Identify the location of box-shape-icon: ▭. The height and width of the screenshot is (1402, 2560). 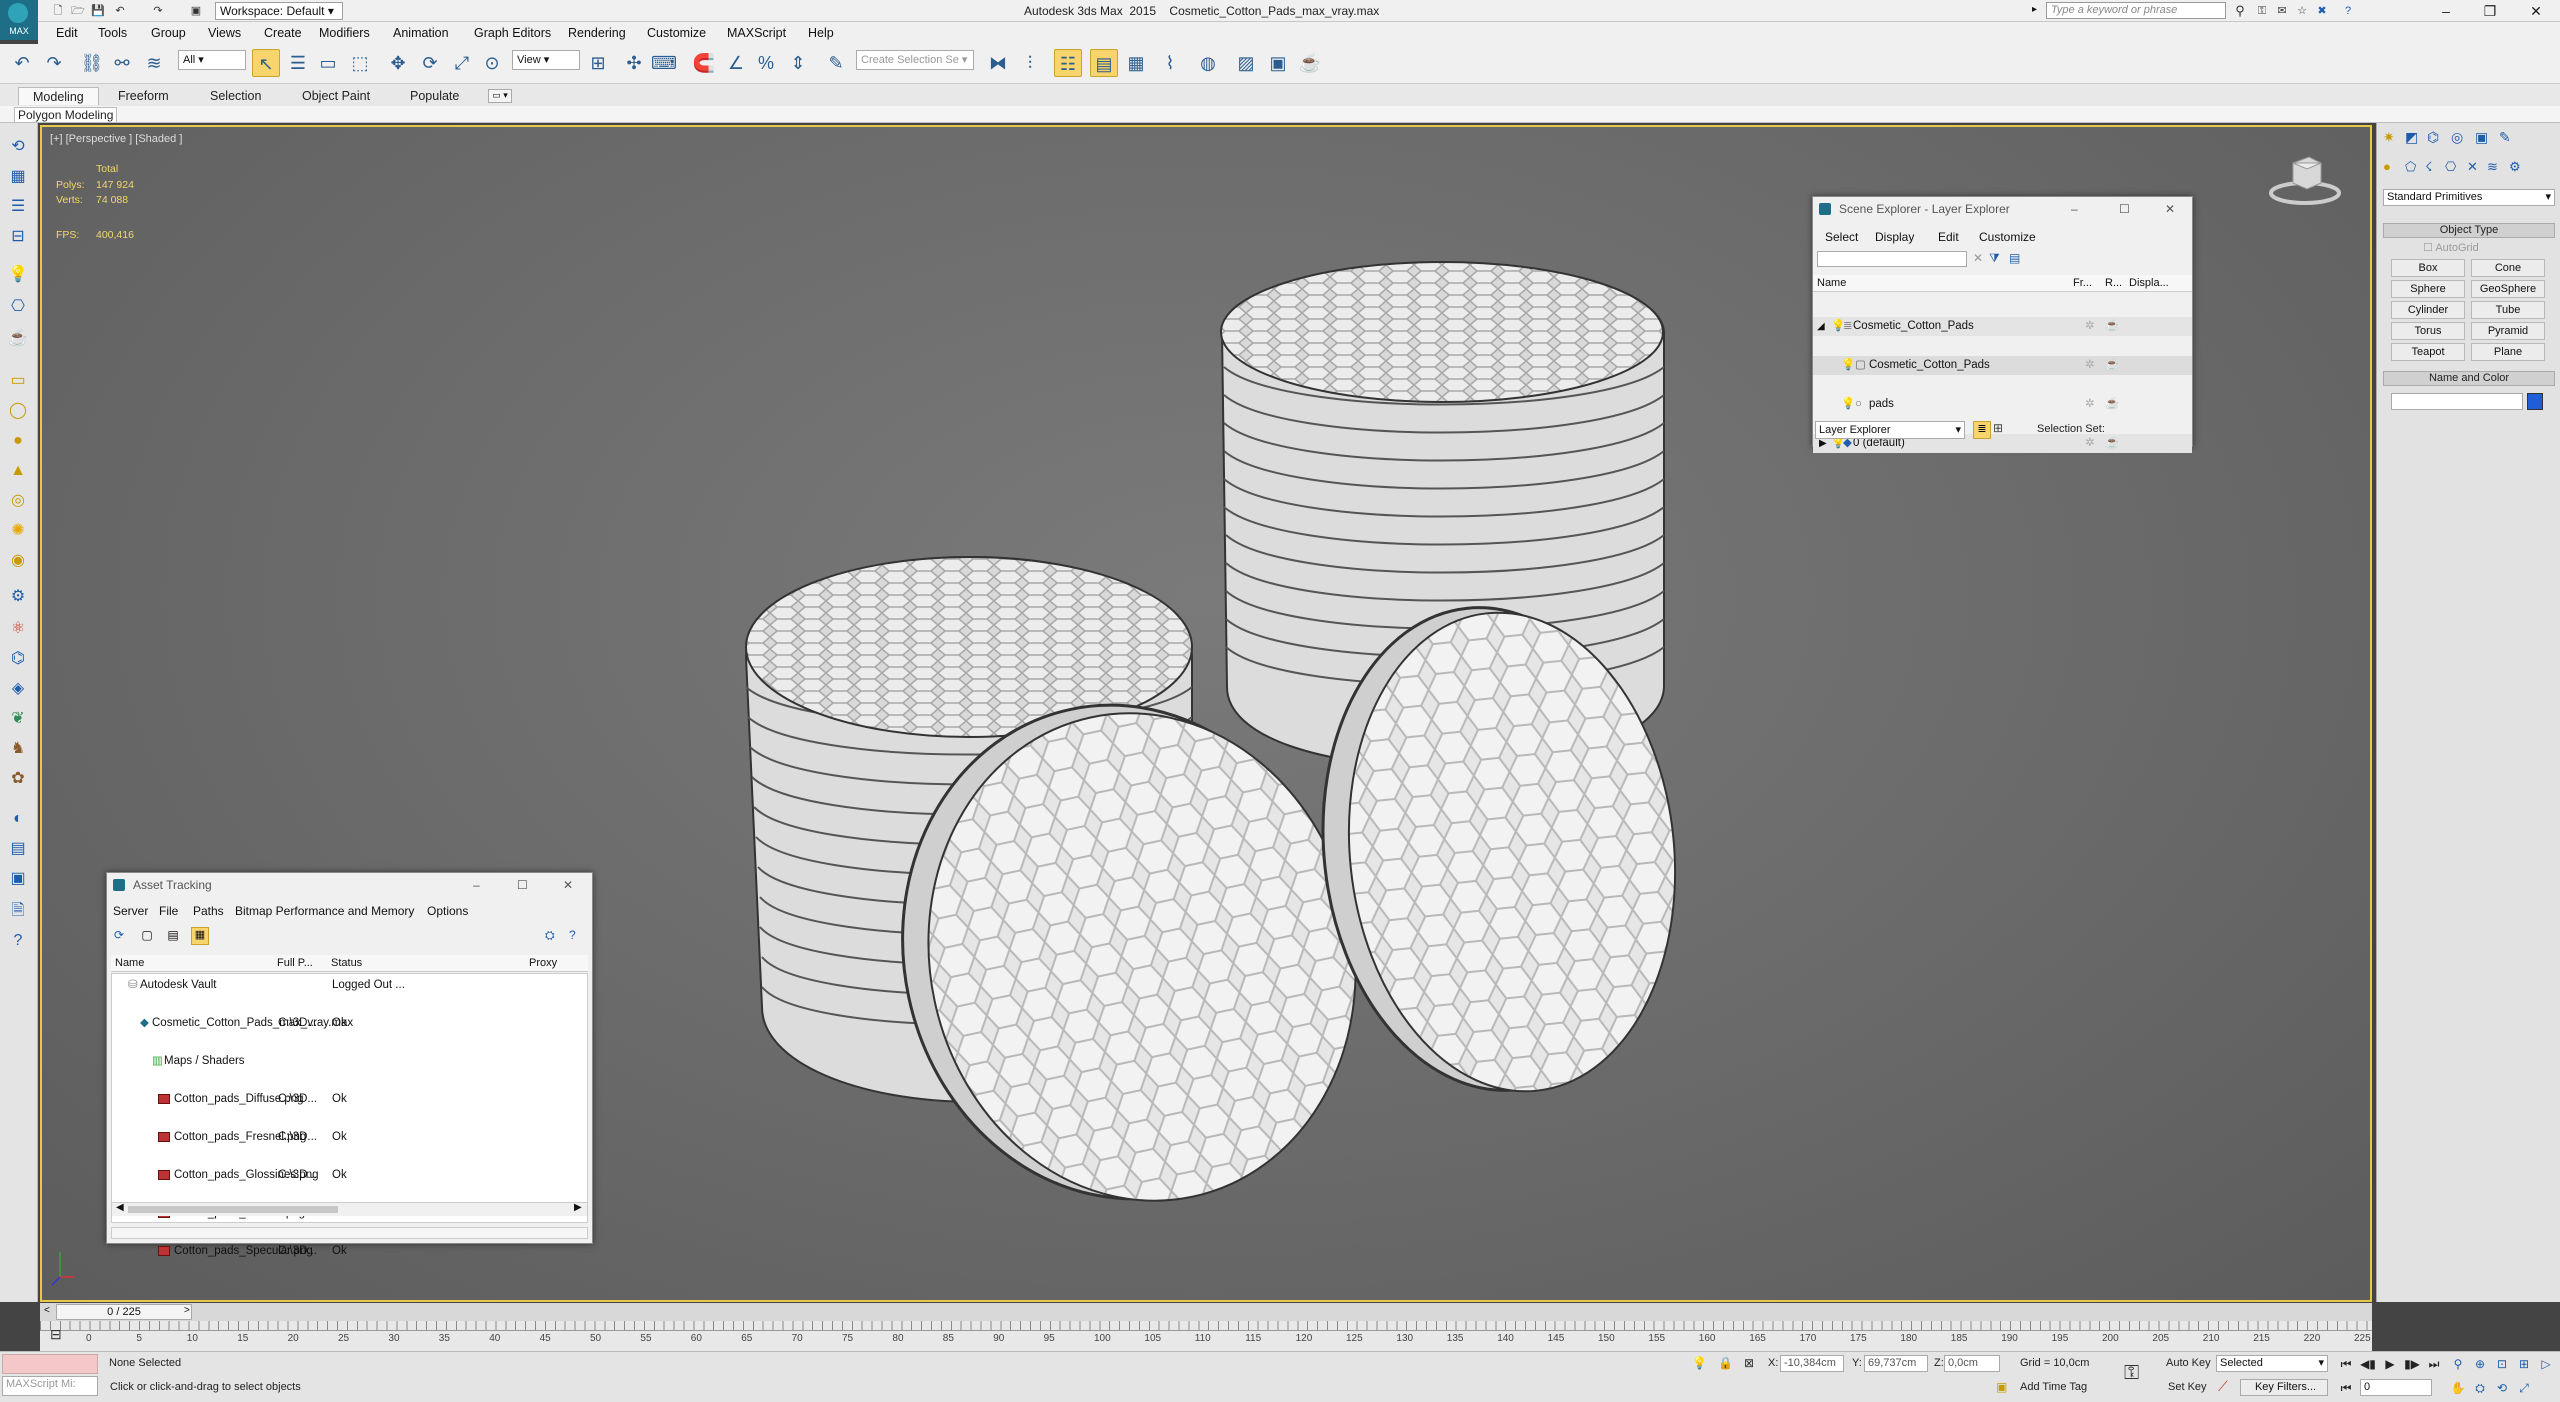
(18, 381).